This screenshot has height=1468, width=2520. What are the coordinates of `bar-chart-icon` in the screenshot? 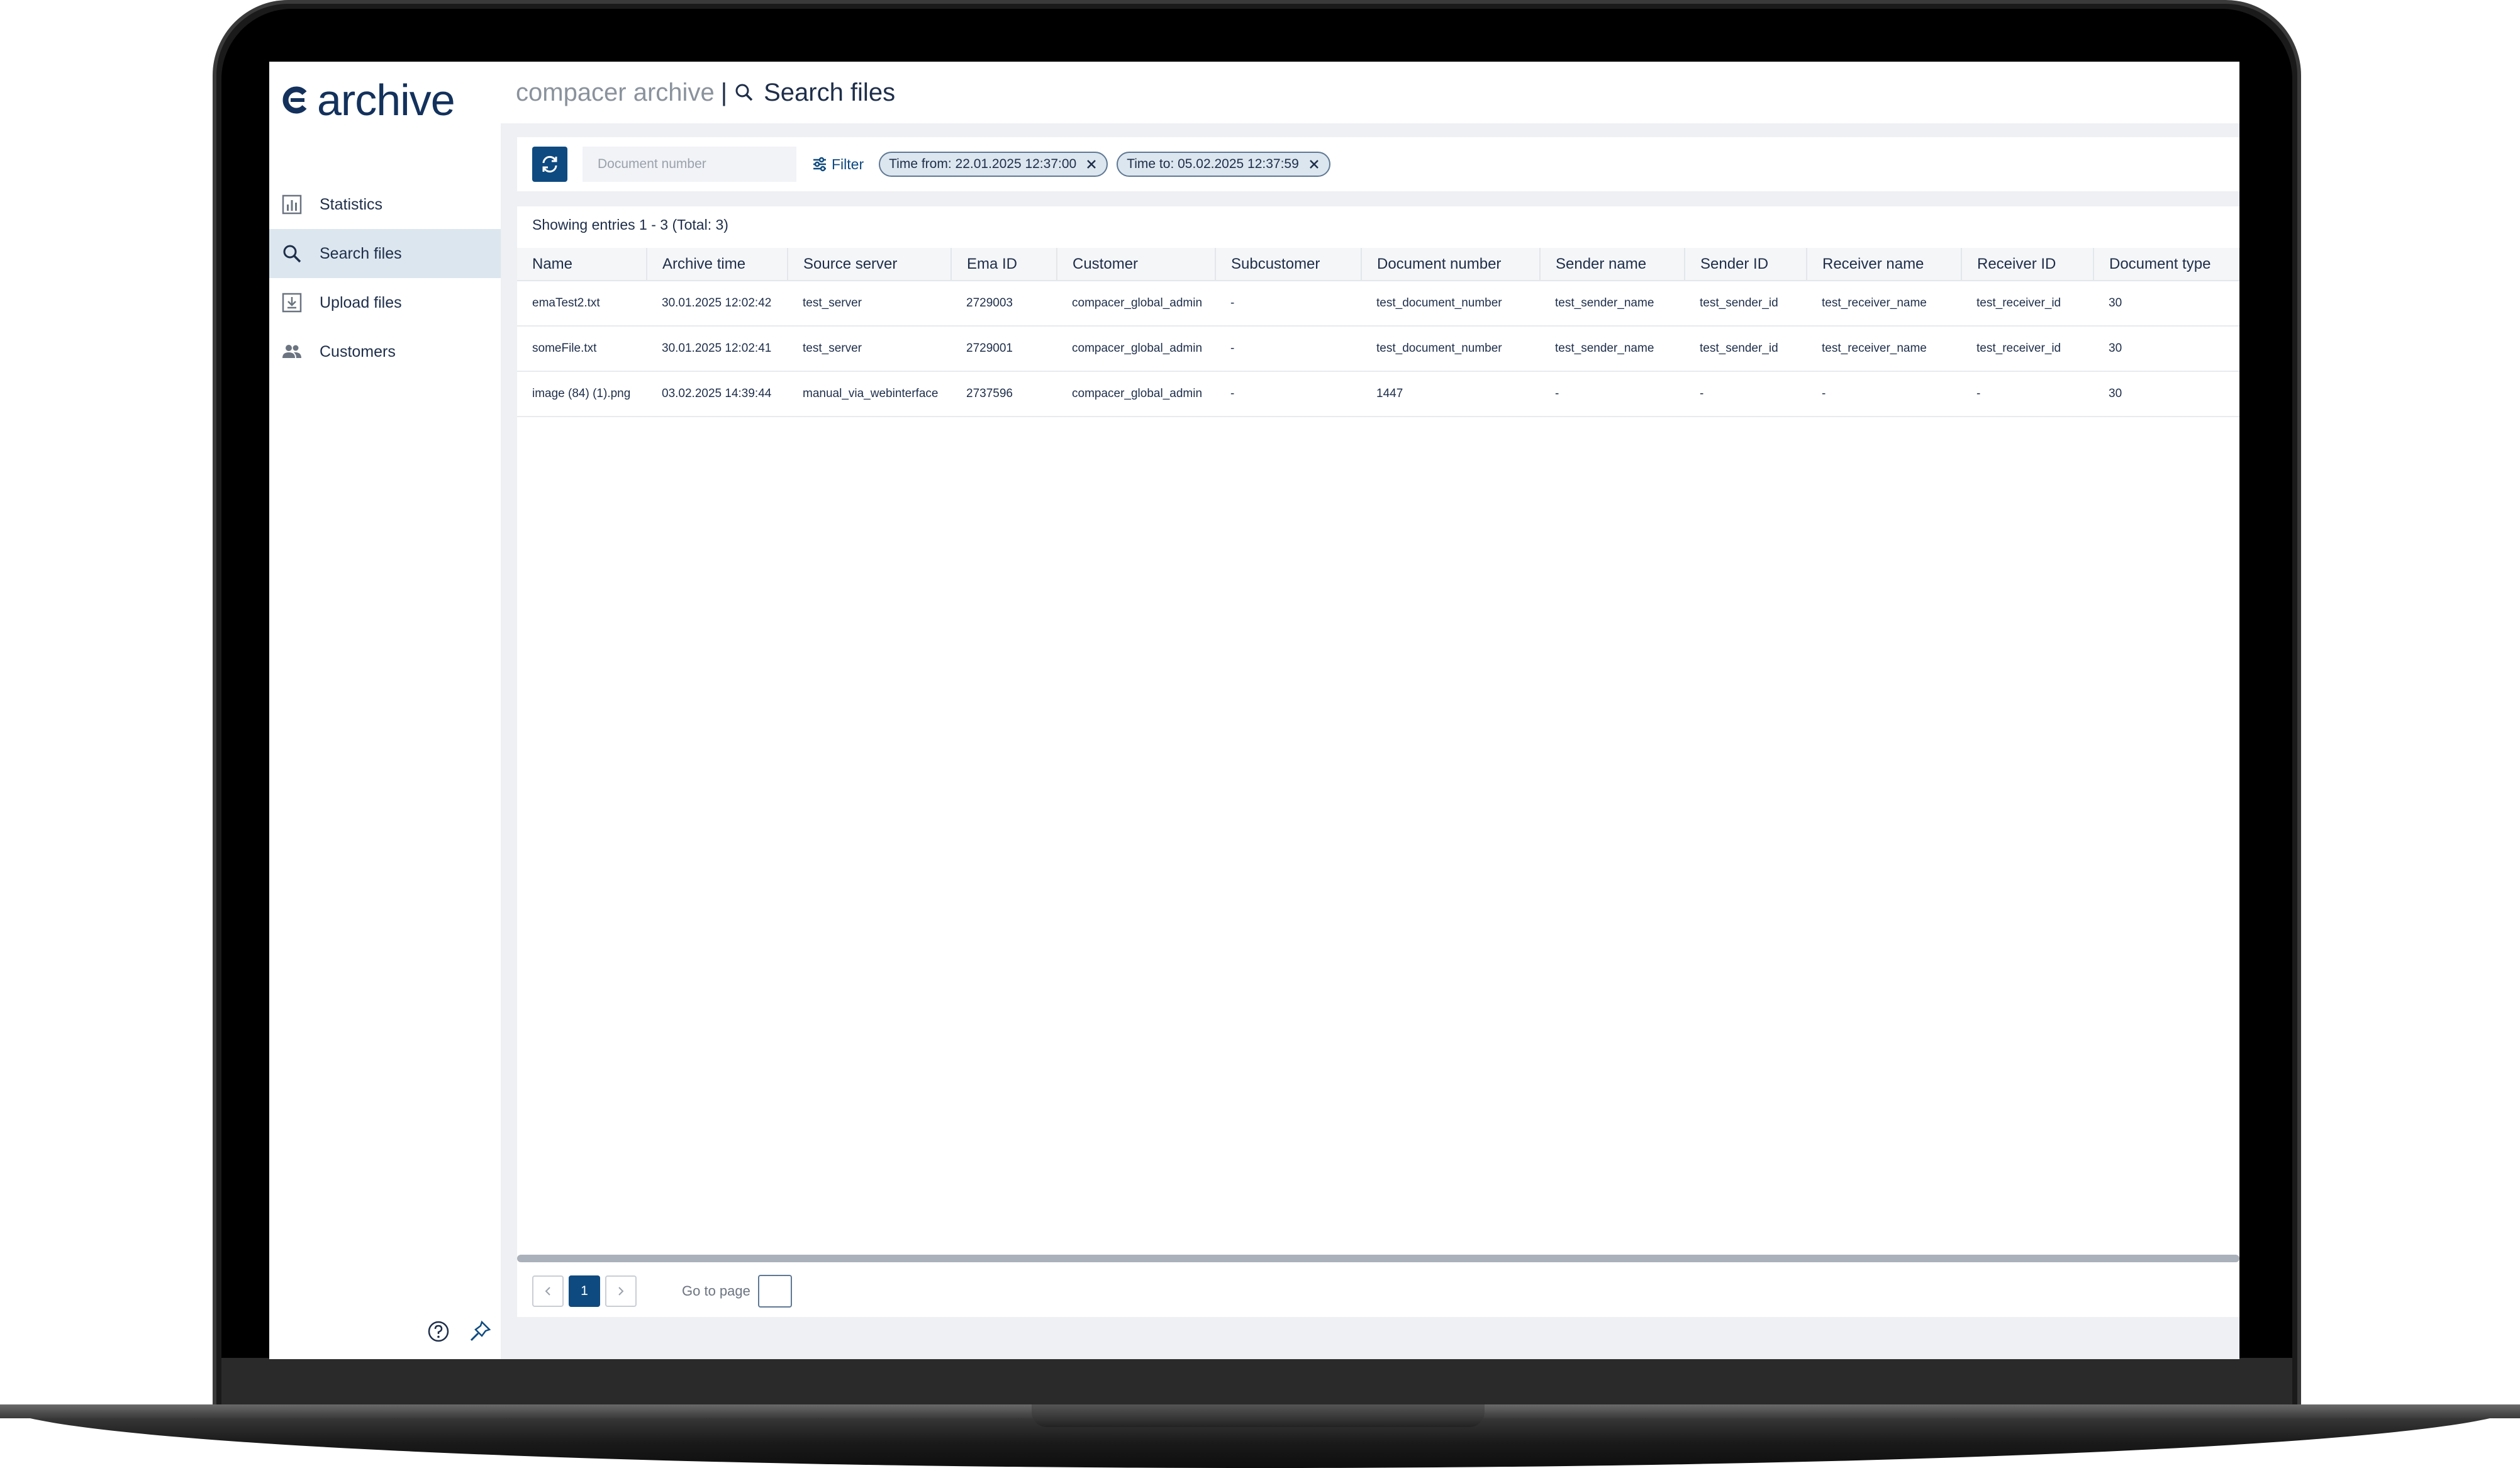 It's located at (292, 204).